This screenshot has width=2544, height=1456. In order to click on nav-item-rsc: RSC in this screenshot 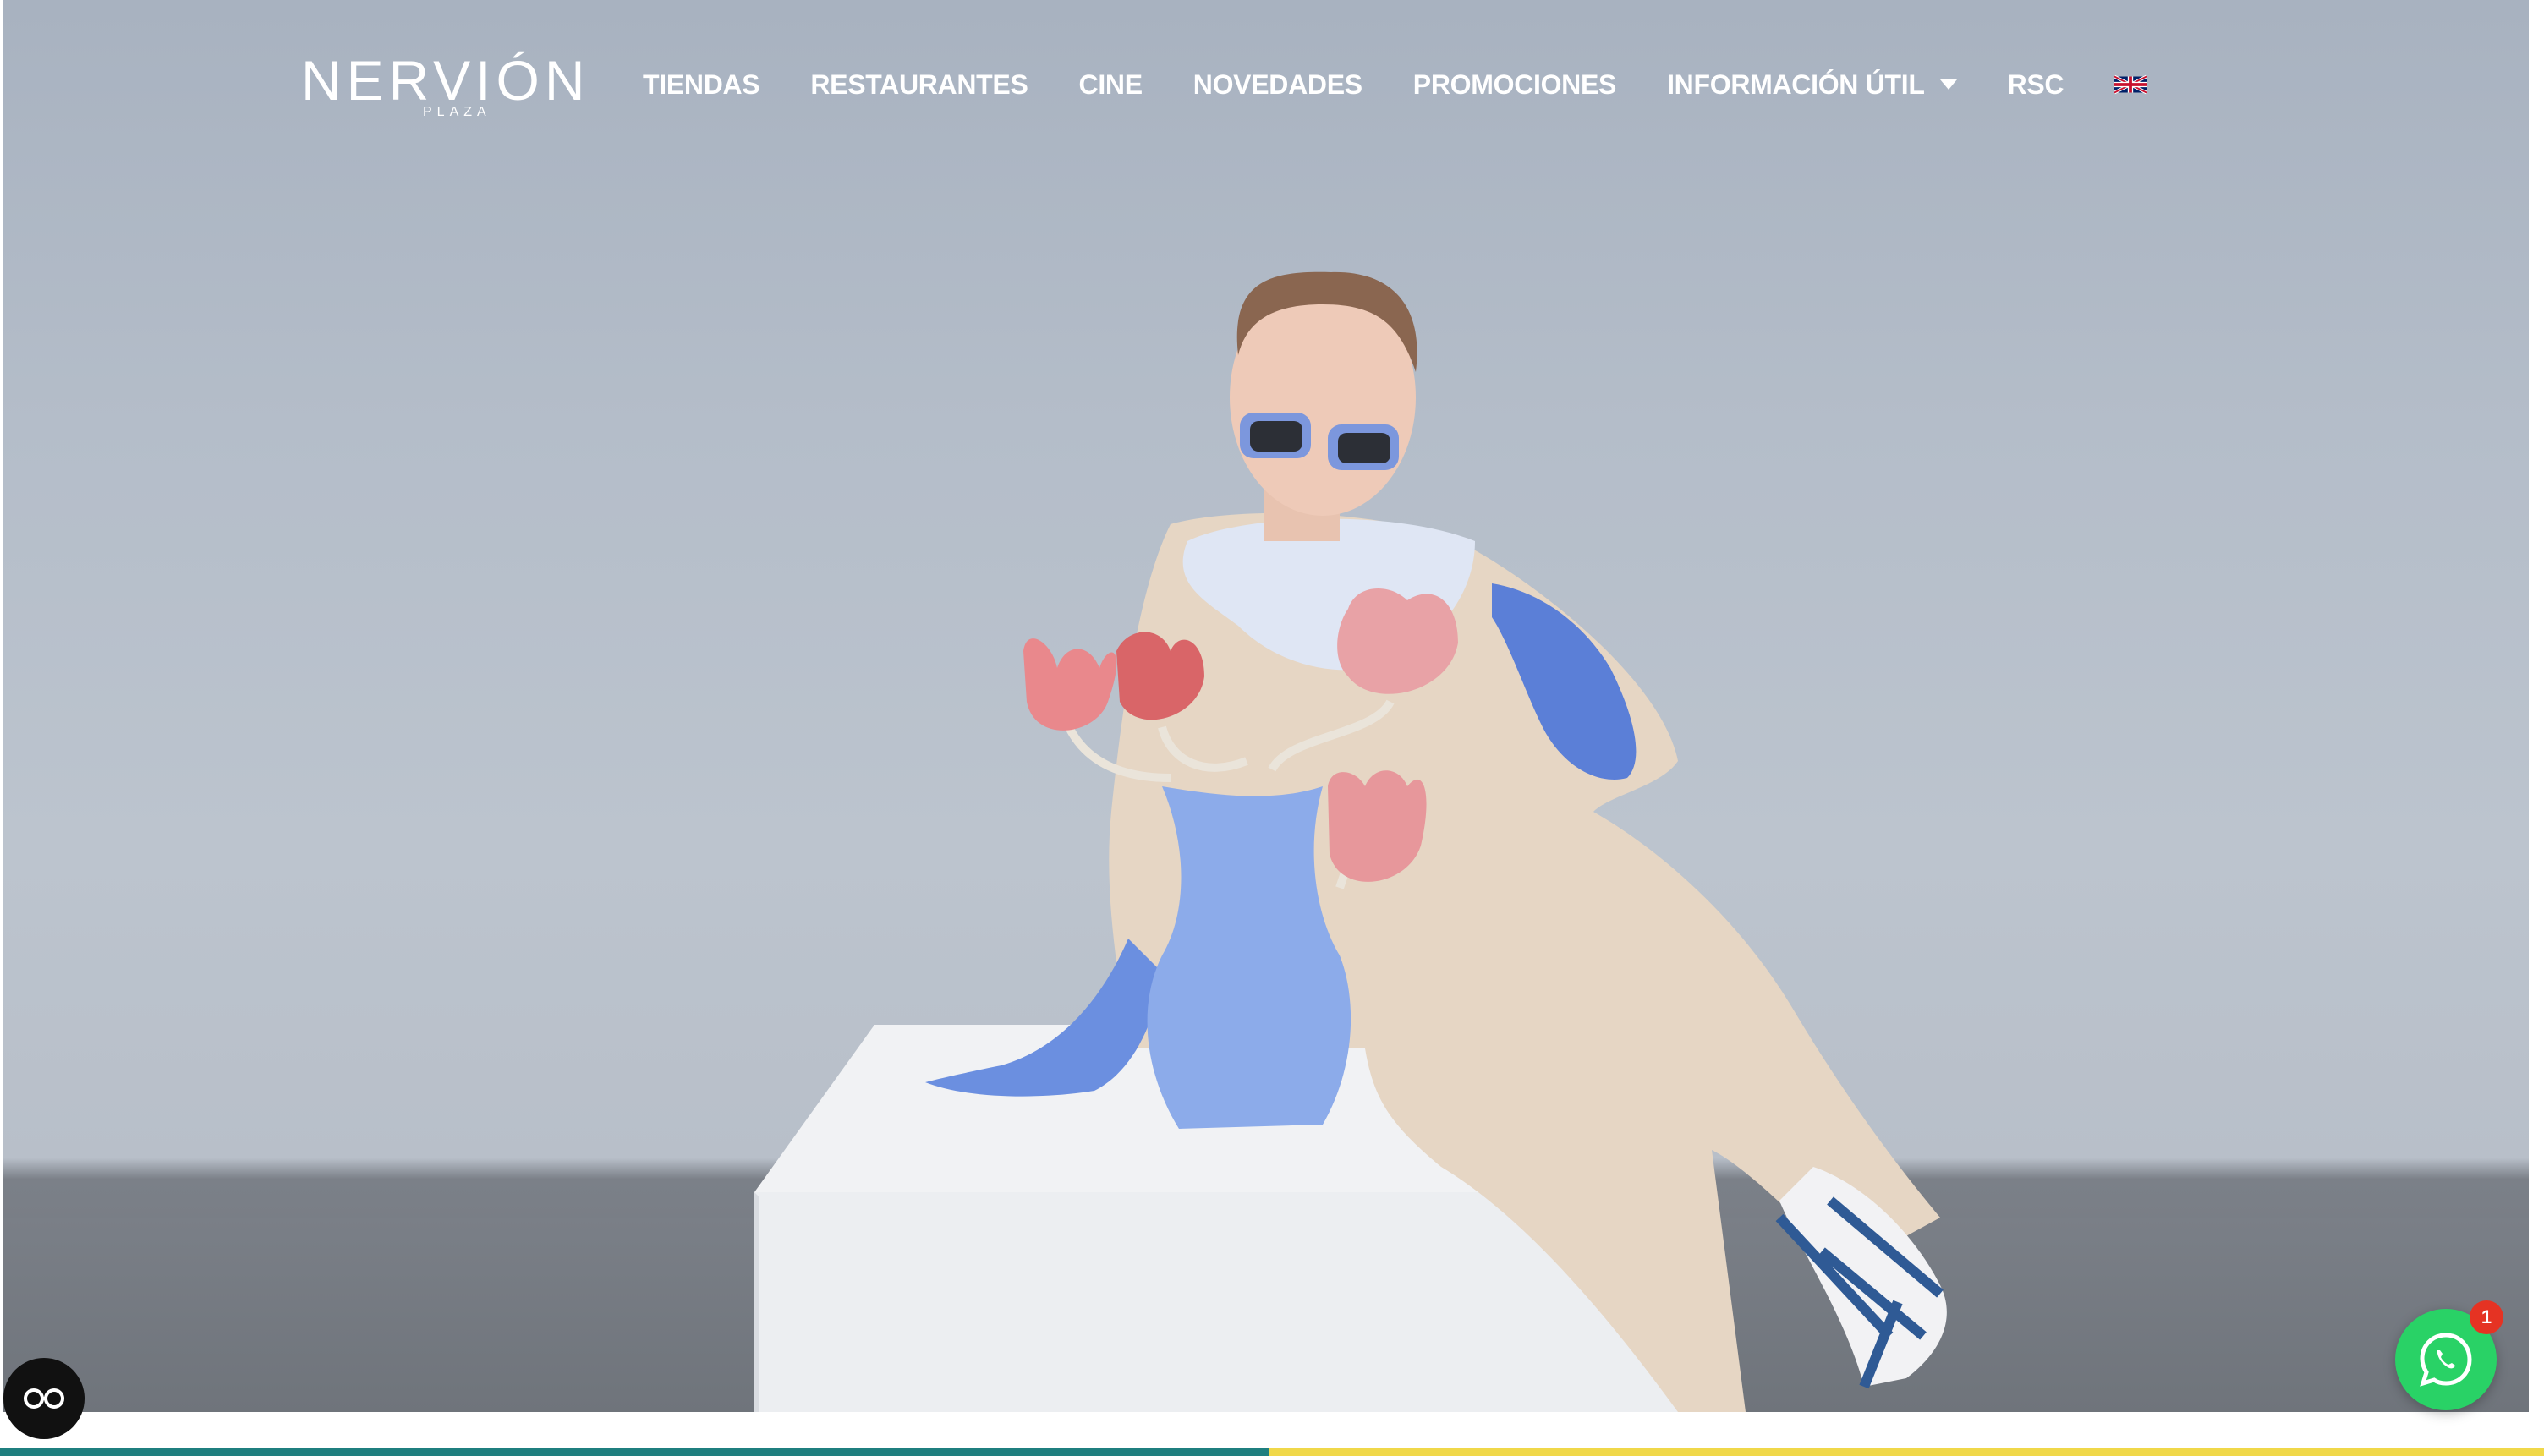, I will do `click(2036, 85)`.